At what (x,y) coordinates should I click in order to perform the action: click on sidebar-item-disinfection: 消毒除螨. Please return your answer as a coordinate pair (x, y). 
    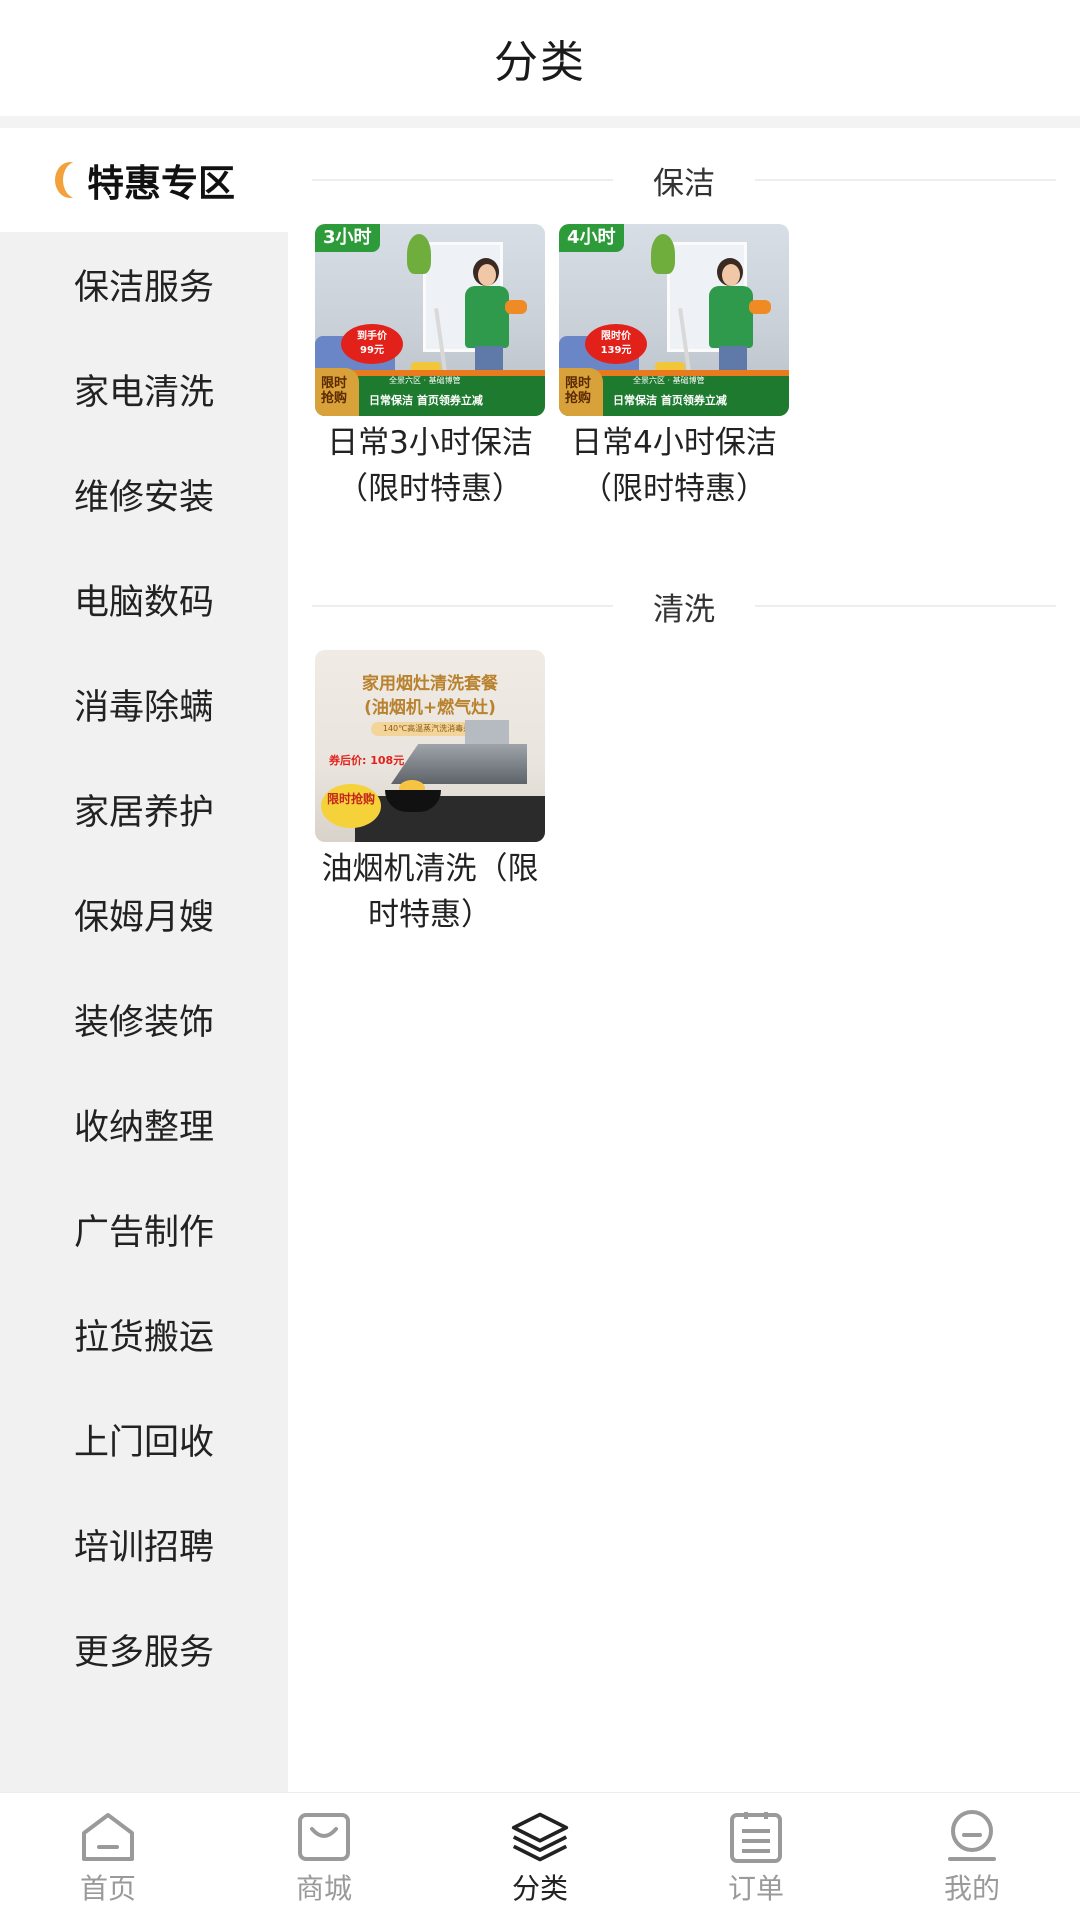
    Looking at the image, I should click on (144, 704).